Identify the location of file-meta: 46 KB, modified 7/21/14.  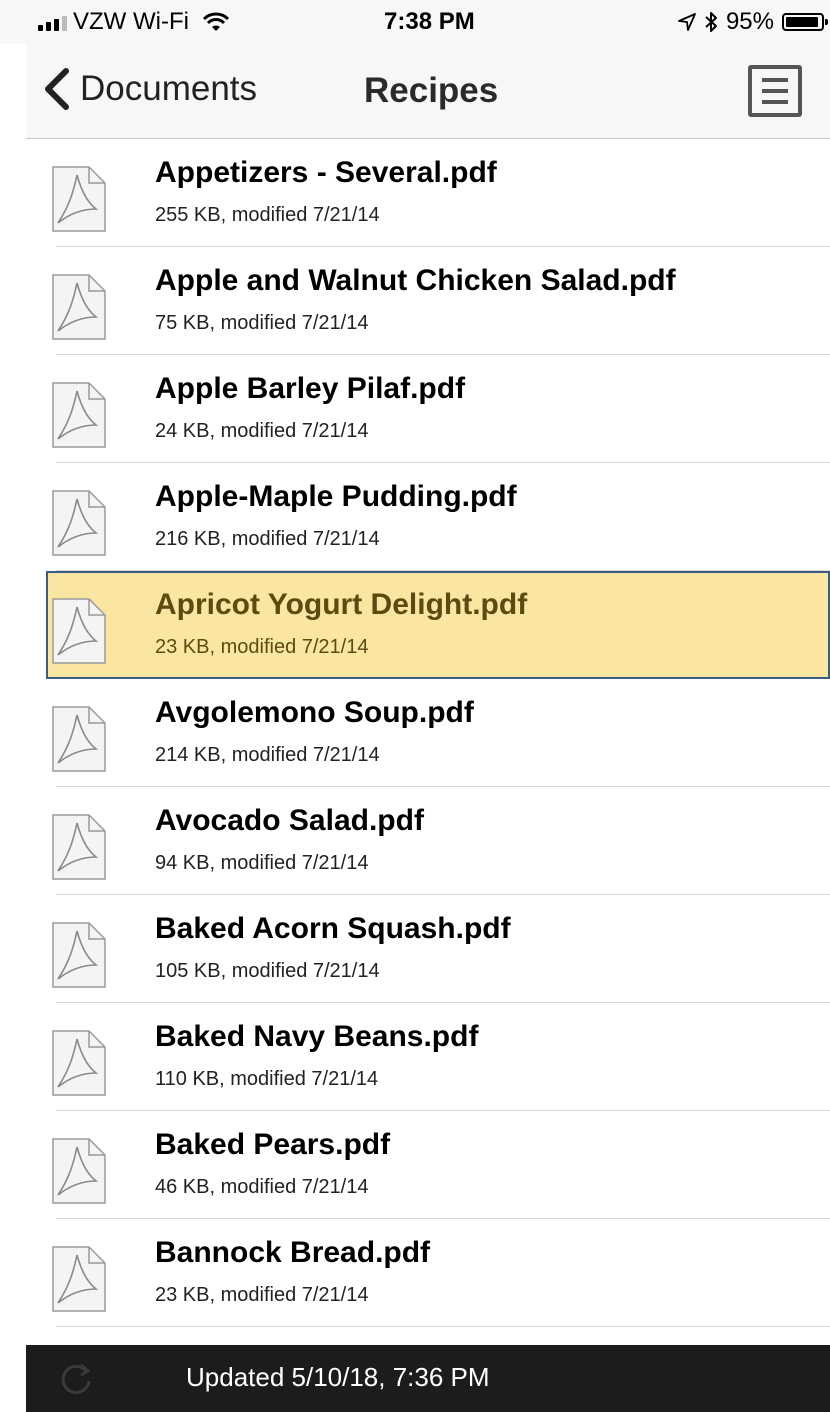
(262, 1187).